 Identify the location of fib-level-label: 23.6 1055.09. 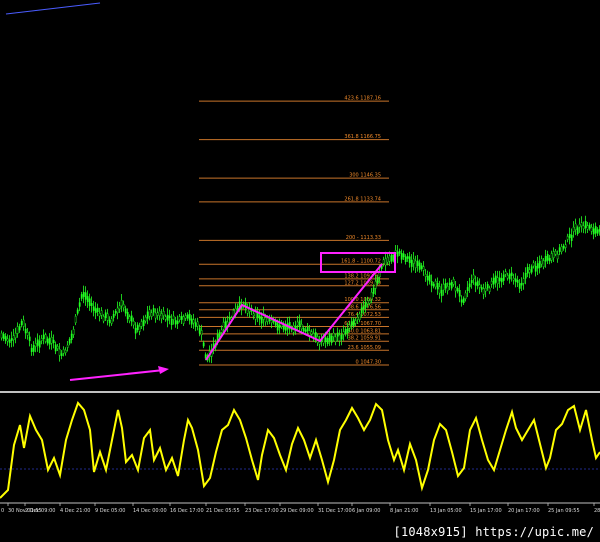
(364, 348).